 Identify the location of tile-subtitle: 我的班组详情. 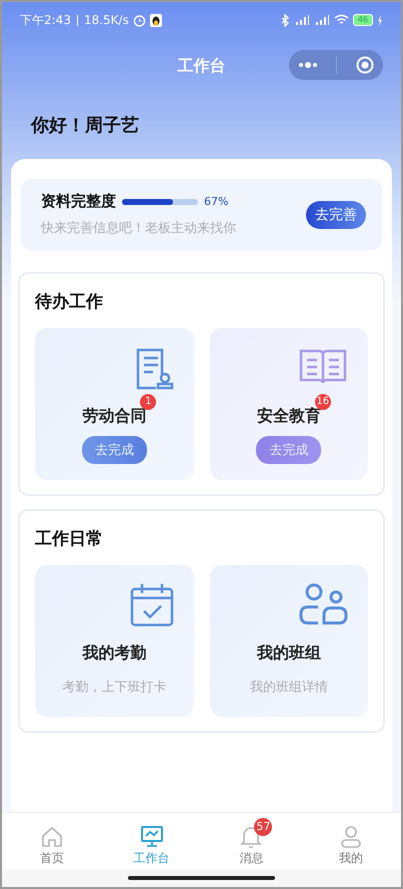
(289, 687).